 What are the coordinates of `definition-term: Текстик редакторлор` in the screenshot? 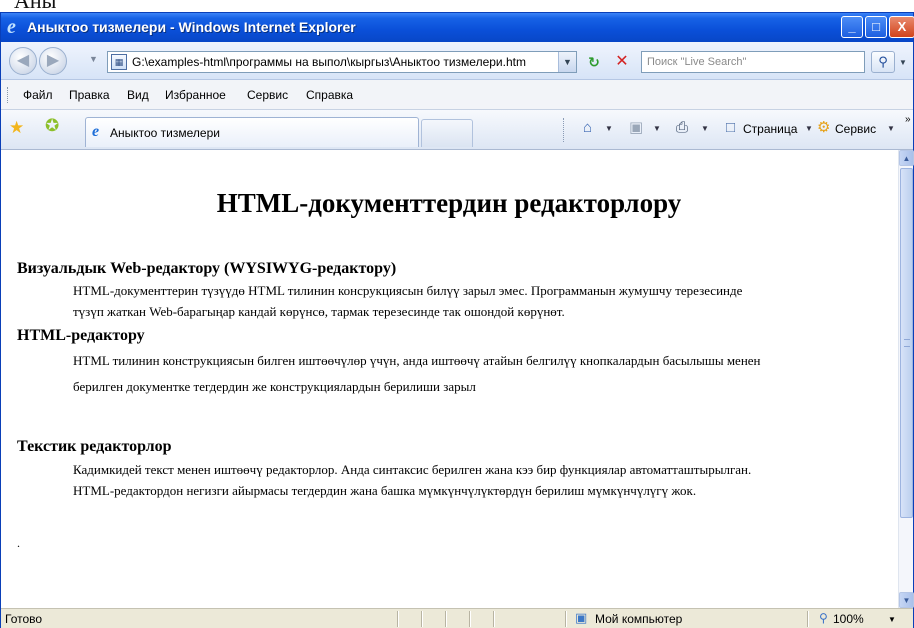 It's located at (94, 446).